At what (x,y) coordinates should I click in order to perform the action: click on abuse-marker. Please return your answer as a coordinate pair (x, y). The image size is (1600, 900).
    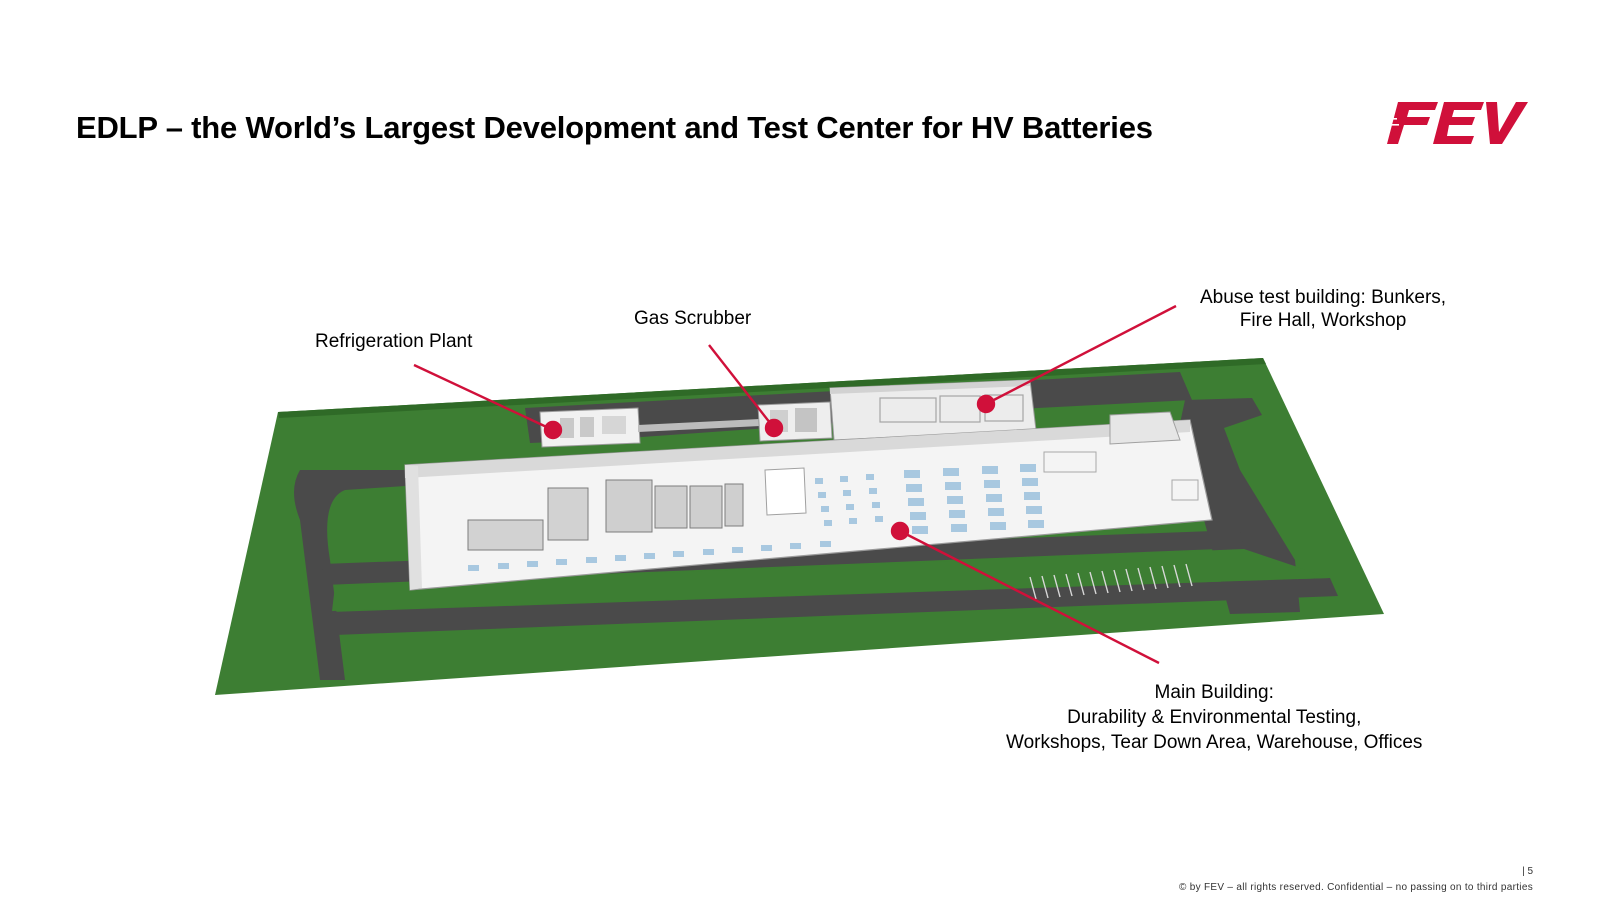
    Looking at the image, I should click on (986, 404).